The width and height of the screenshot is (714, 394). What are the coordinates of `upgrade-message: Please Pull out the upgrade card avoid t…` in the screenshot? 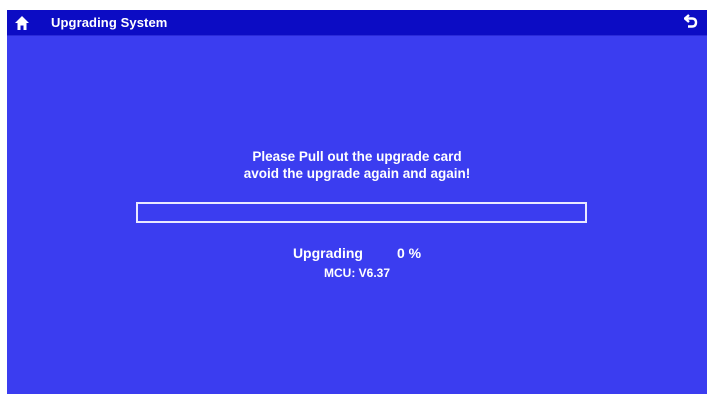 It's located at (357, 165).